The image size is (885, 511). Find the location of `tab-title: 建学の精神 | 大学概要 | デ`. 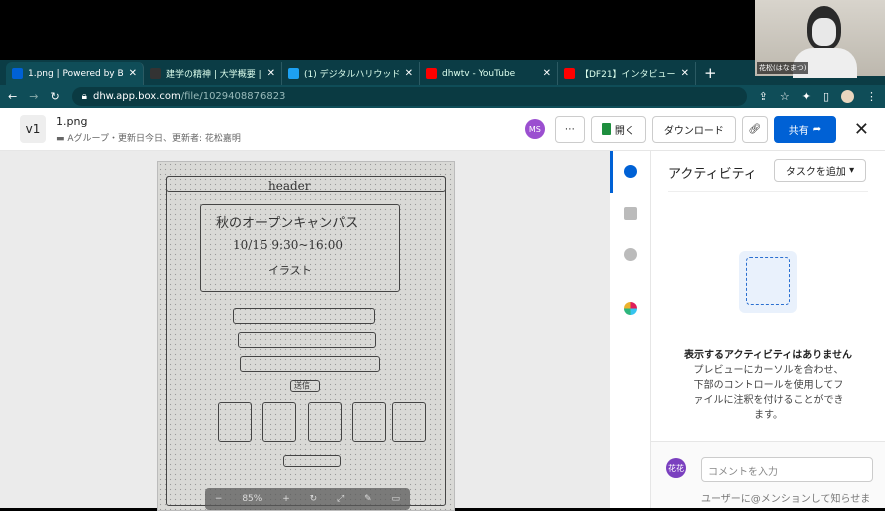

tab-title: 建学の精神 | 大学概要 | デ is located at coordinates (214, 75).